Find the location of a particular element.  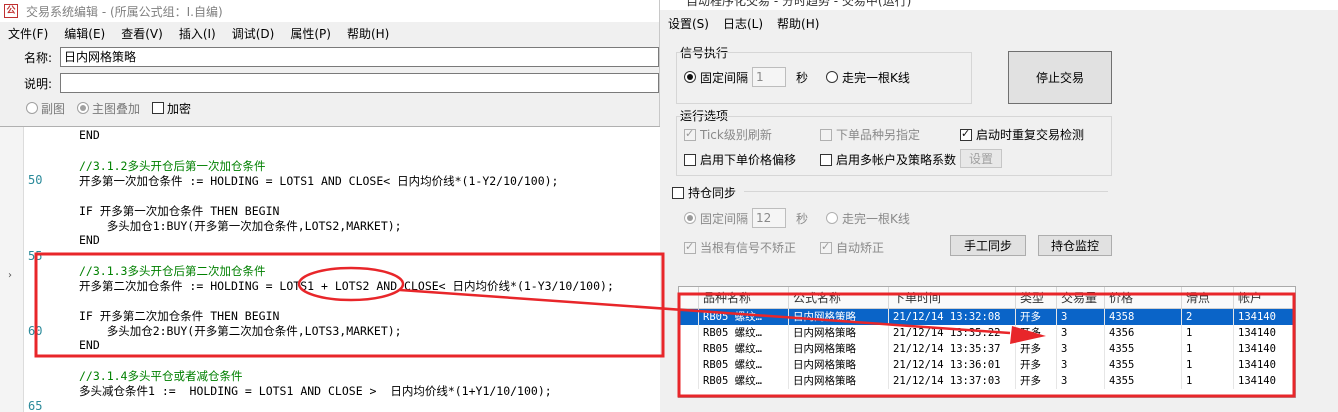

position-sync-checkbox is located at coordinates (678, 192).